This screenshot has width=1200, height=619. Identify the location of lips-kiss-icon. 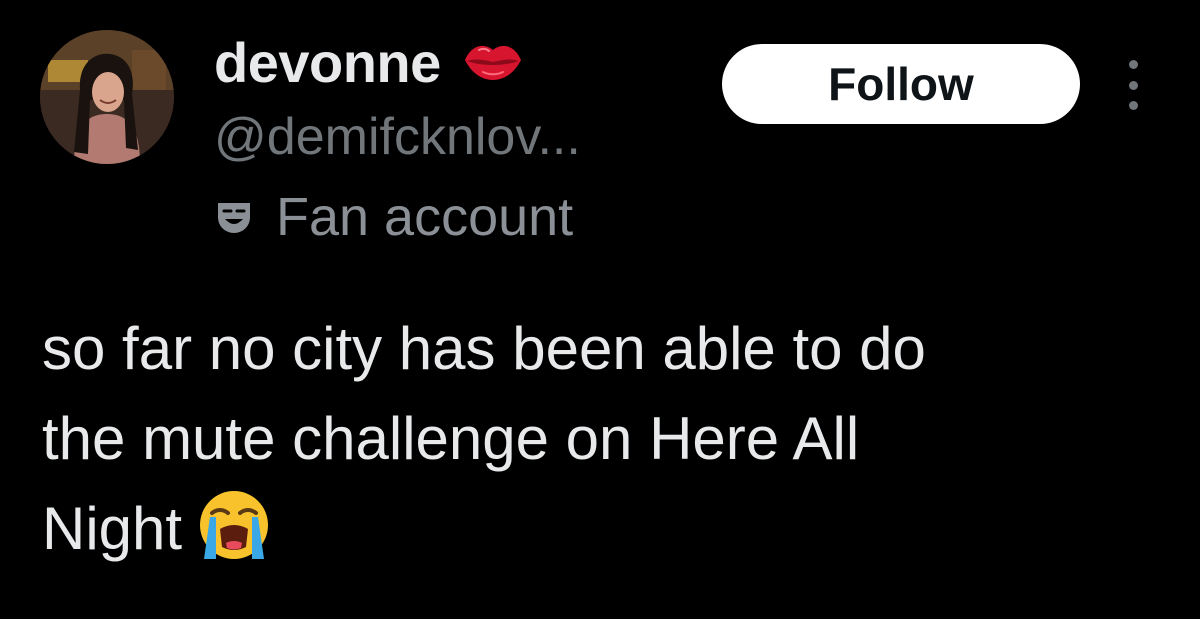
(493, 62).